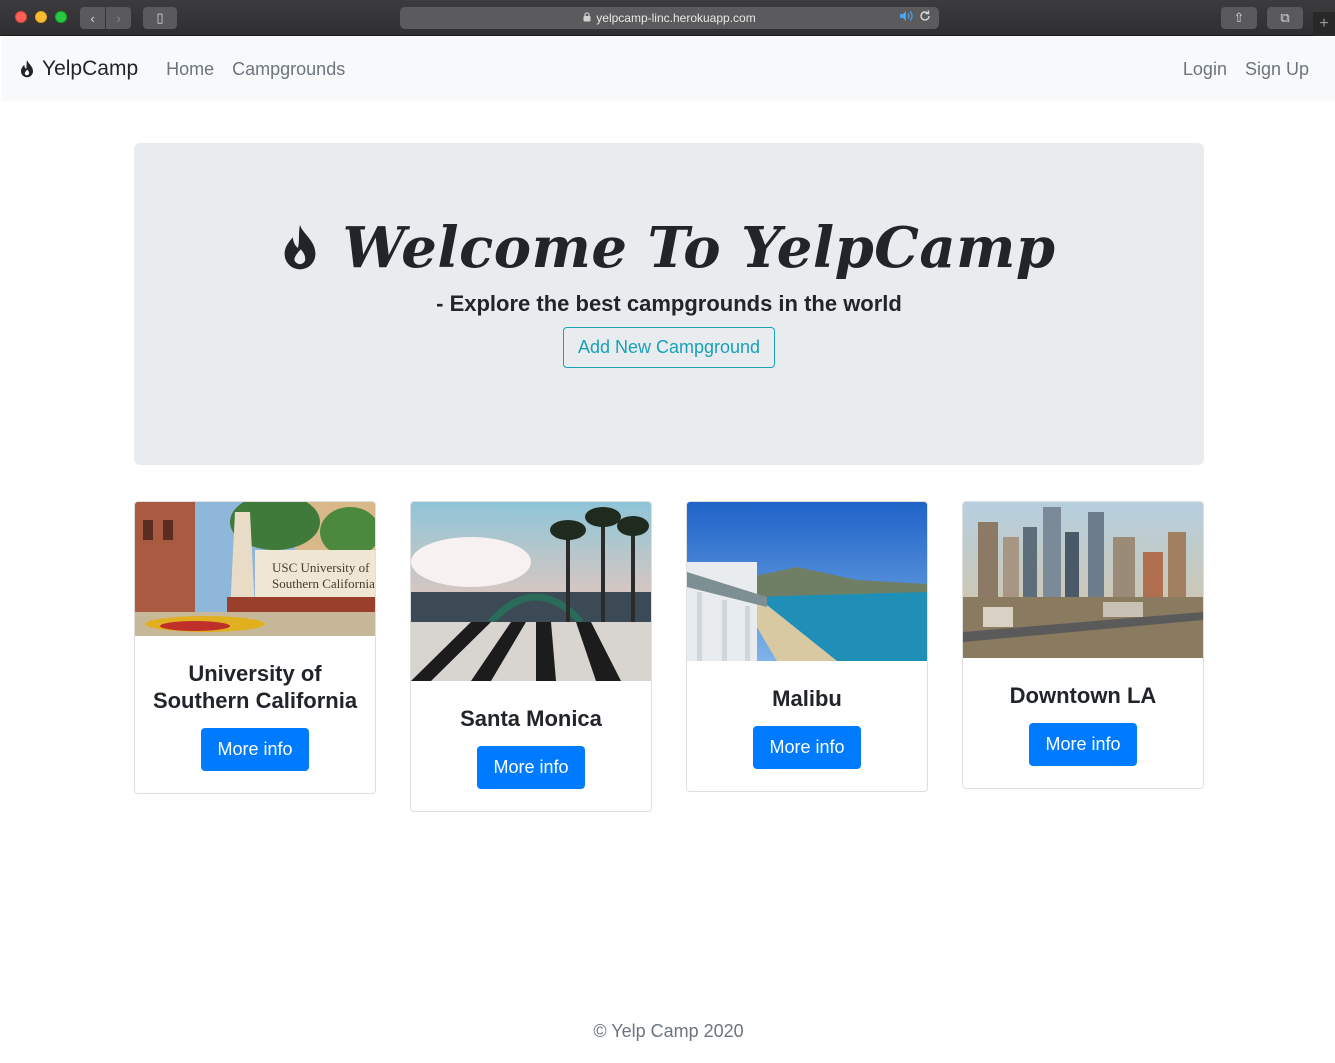 The image size is (1335, 1063). I want to click on card-title: University of Southern California, so click(255, 687).